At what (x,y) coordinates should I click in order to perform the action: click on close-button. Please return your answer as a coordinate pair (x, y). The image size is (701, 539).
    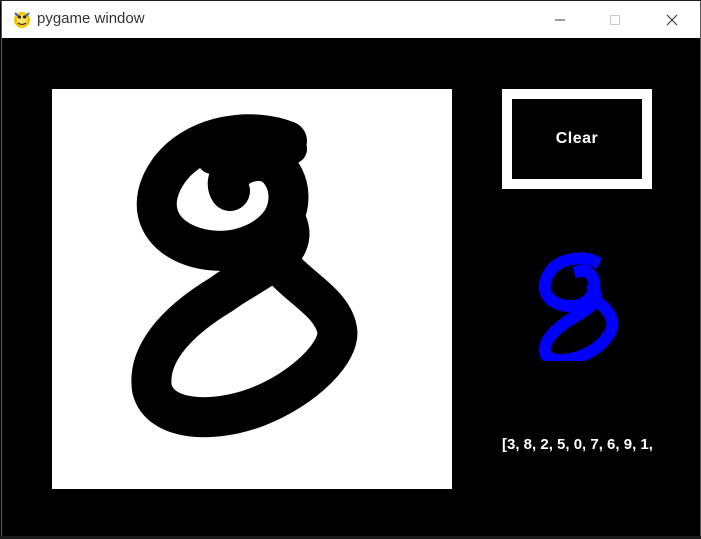
    Looking at the image, I should click on (672, 19).